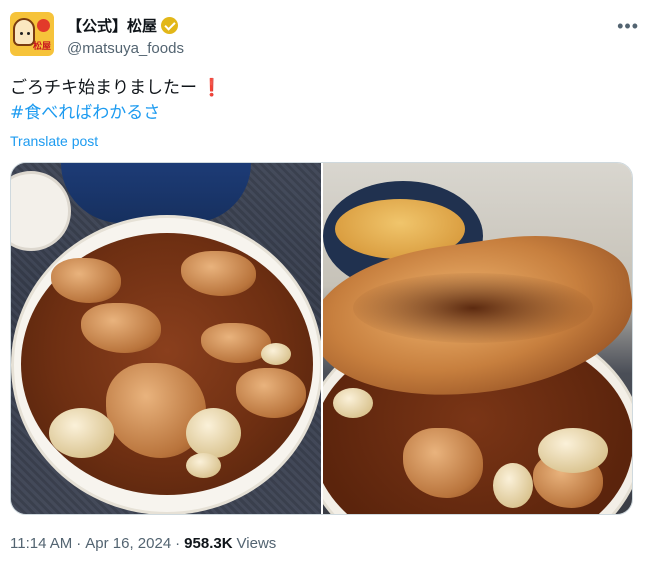 This screenshot has width=649, height=567. I want to click on user-handle: @matsuya_foods, so click(125, 48).